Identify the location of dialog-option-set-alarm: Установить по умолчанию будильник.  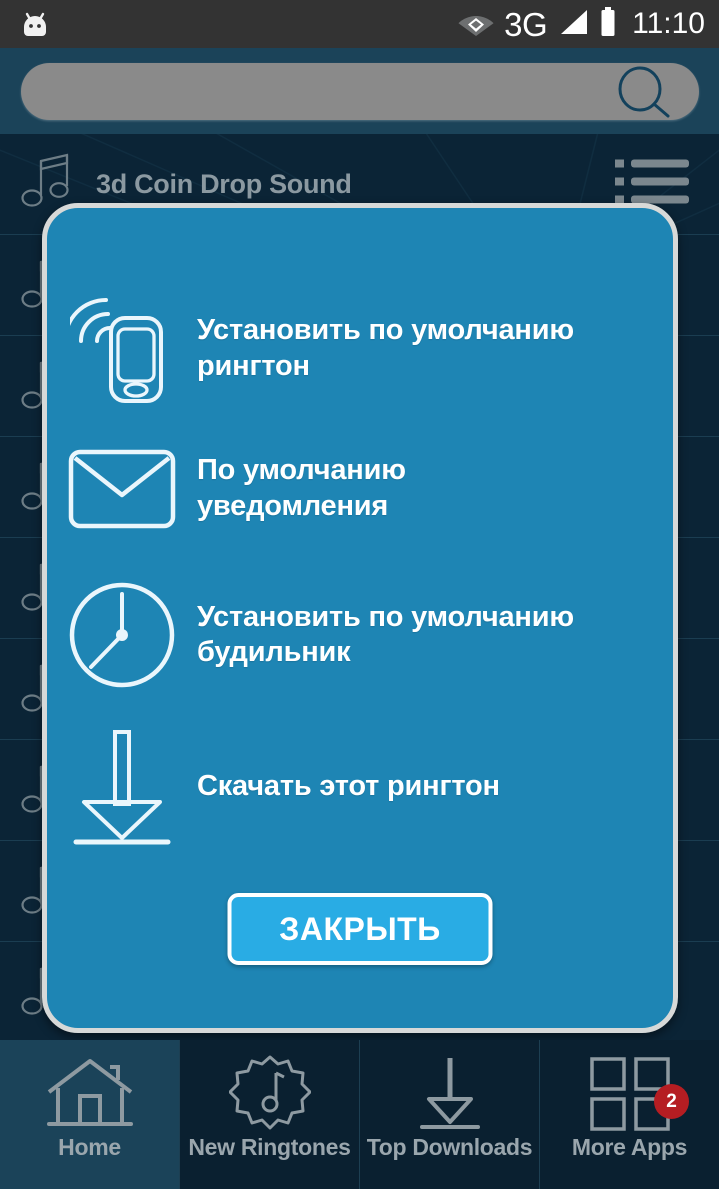
(360, 635).